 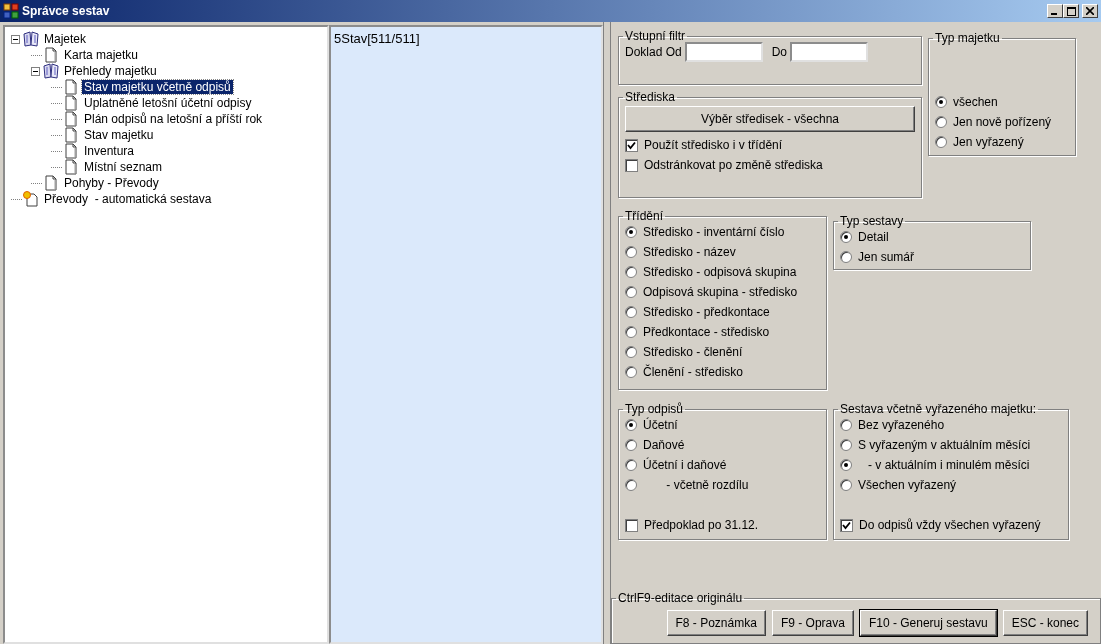 I want to click on tree-item: Plán odpisů na letošní a příští rok, so click(x=173, y=119).